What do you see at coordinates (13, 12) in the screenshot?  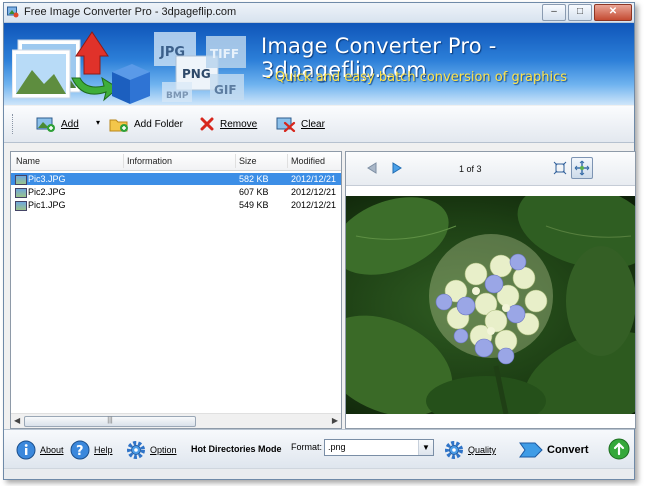 I see `app-icon` at bounding box center [13, 12].